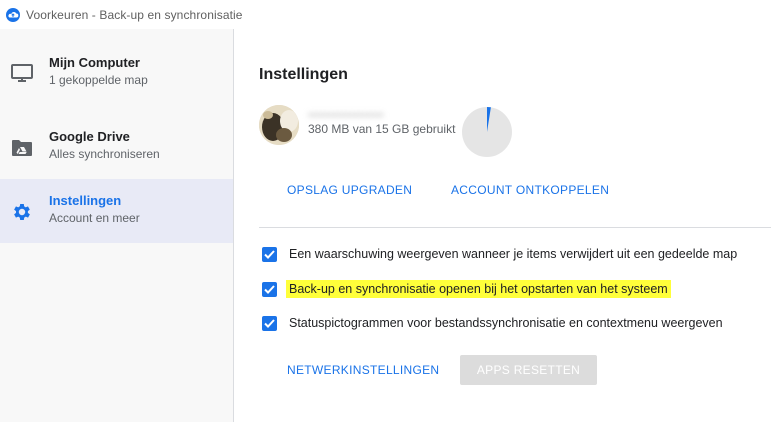  I want to click on sidebar-item-my-computer: Mijn Computer 1 gekoppelde map, so click(116, 73).